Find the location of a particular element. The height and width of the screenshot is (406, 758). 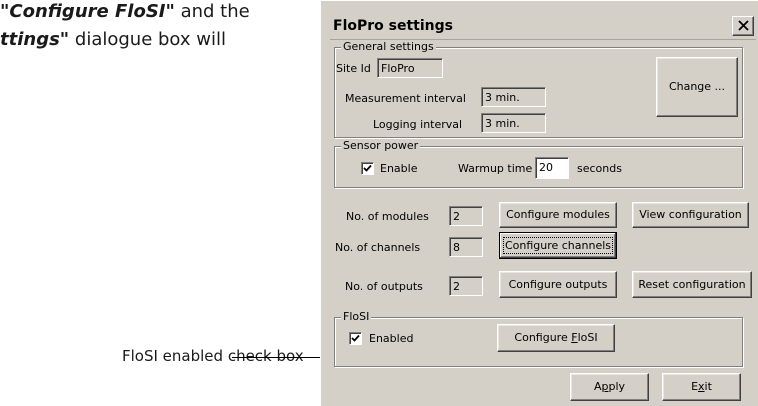

warmup-time-input: 20 is located at coordinates (552, 168).